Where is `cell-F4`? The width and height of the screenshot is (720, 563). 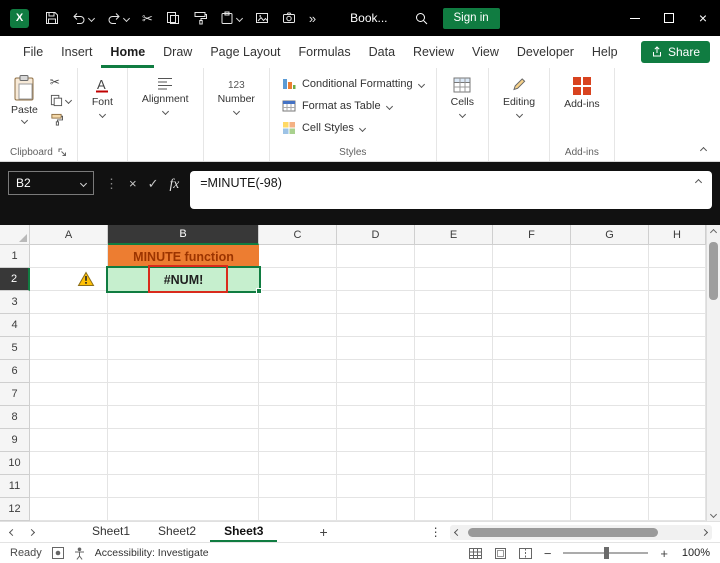 cell-F4 is located at coordinates (532, 325).